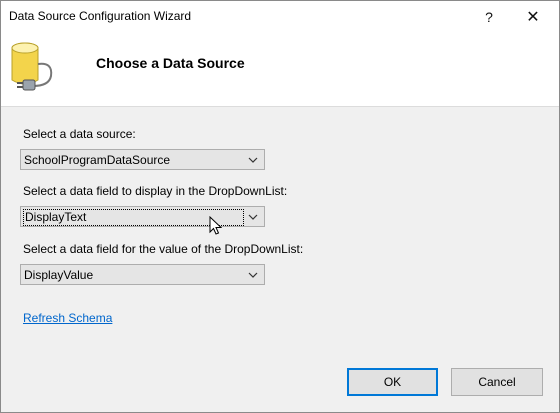 This screenshot has height=413, width=560. I want to click on value-field-value: DisplayValue, so click(59, 275).